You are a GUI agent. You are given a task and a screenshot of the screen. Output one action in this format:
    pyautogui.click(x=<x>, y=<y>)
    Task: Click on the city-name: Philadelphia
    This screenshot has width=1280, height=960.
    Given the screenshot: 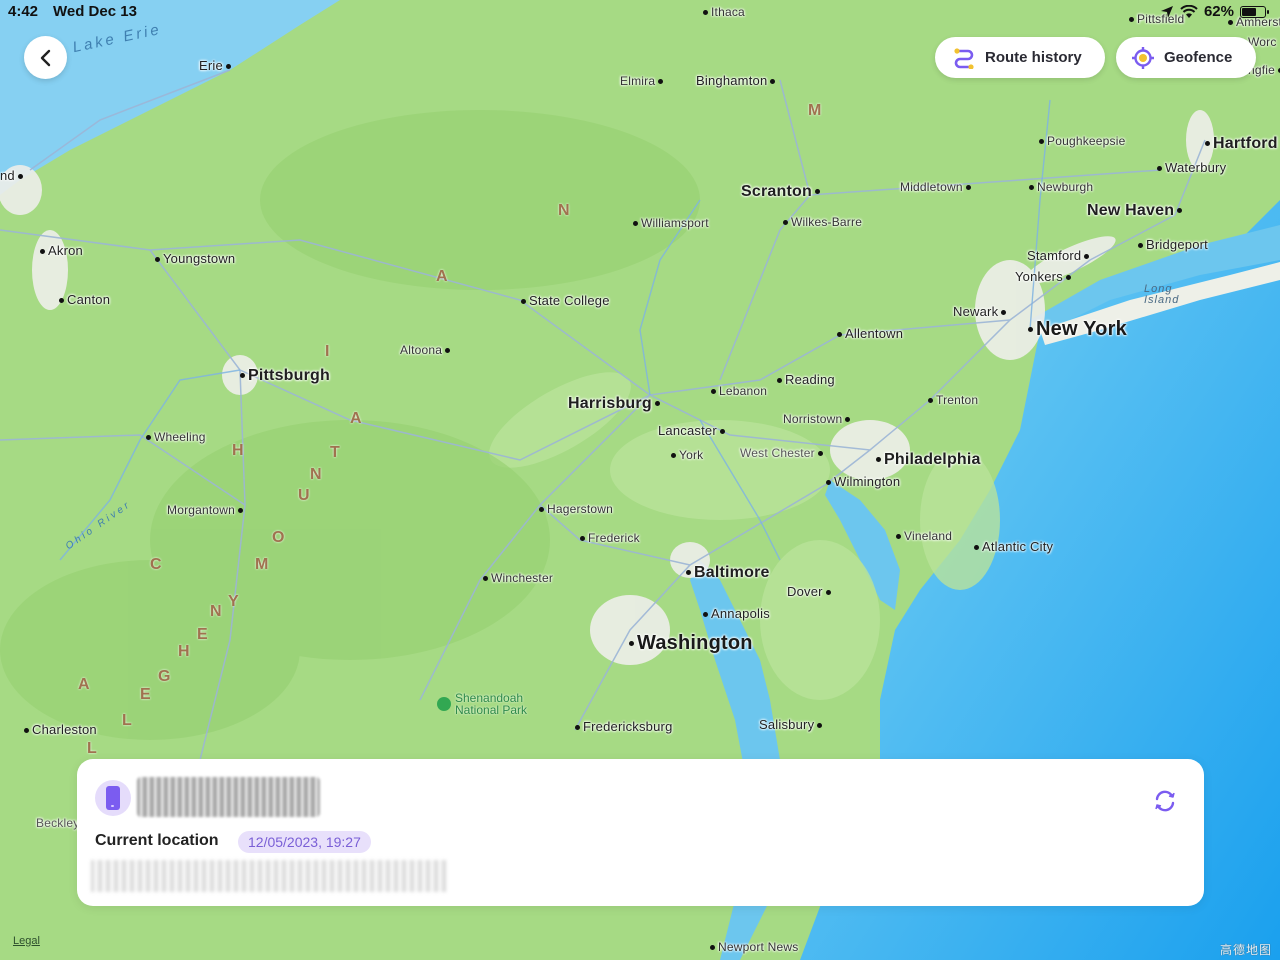 What is the action you would take?
    pyautogui.click(x=932, y=459)
    